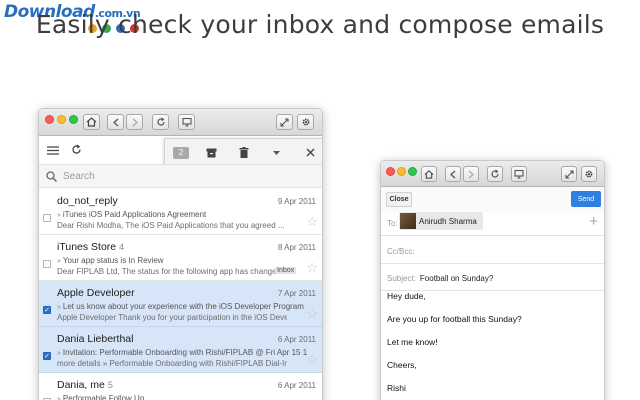  I want to click on cc-bcc-label: Cc/Bcc:, so click(401, 251).